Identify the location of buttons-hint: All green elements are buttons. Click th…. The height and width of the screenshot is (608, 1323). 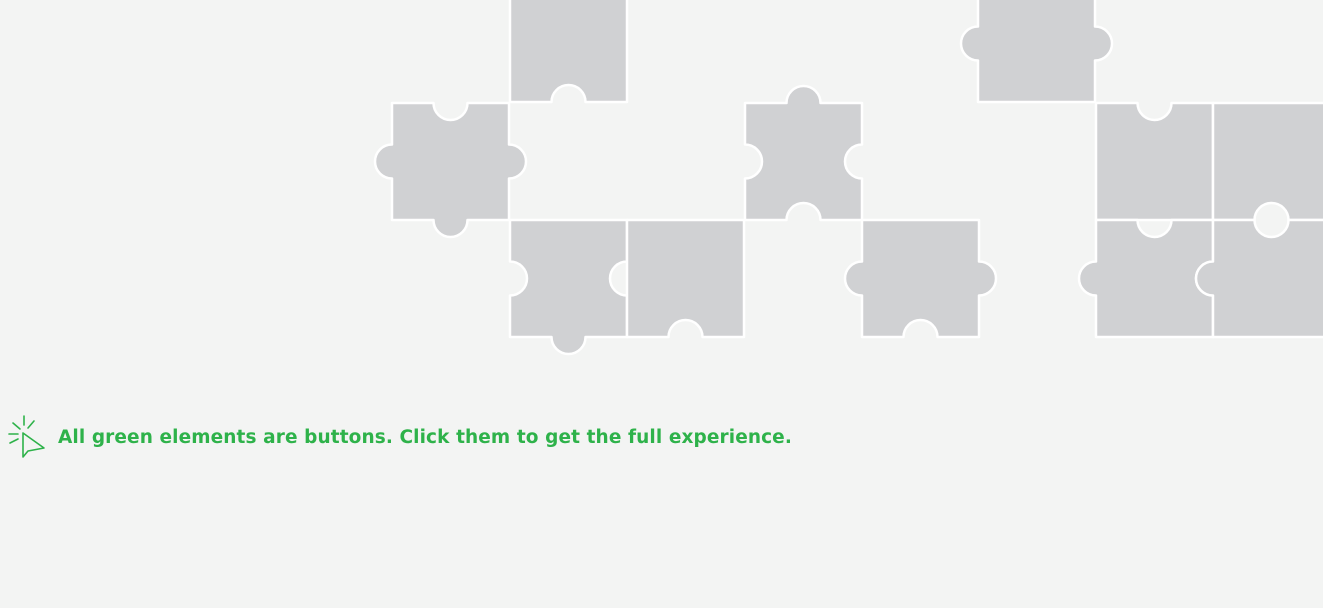
(399, 437).